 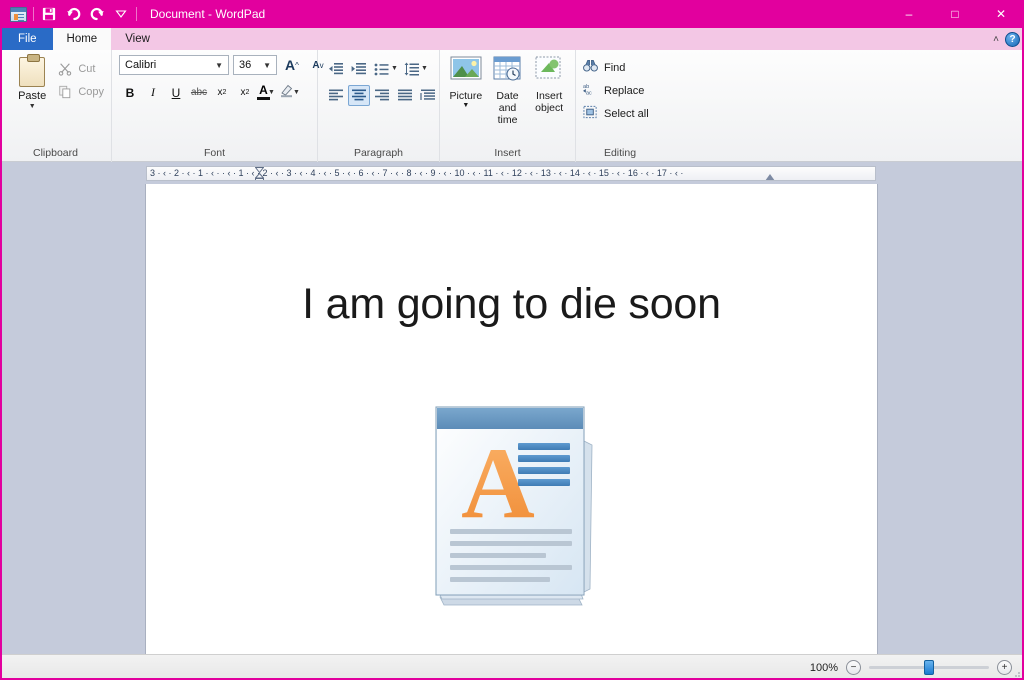 I want to click on picture-label: Picture, so click(x=466, y=96).